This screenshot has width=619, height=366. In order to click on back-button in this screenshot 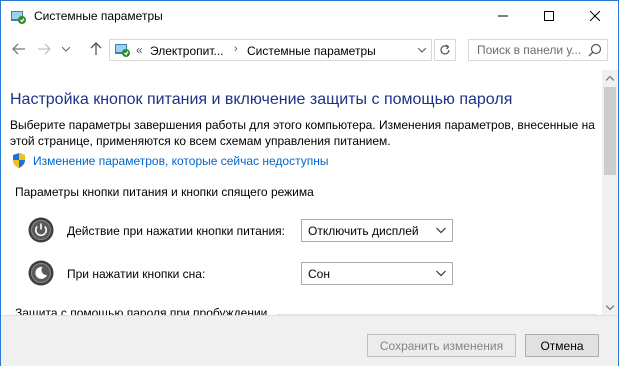, I will do `click(19, 49)`.